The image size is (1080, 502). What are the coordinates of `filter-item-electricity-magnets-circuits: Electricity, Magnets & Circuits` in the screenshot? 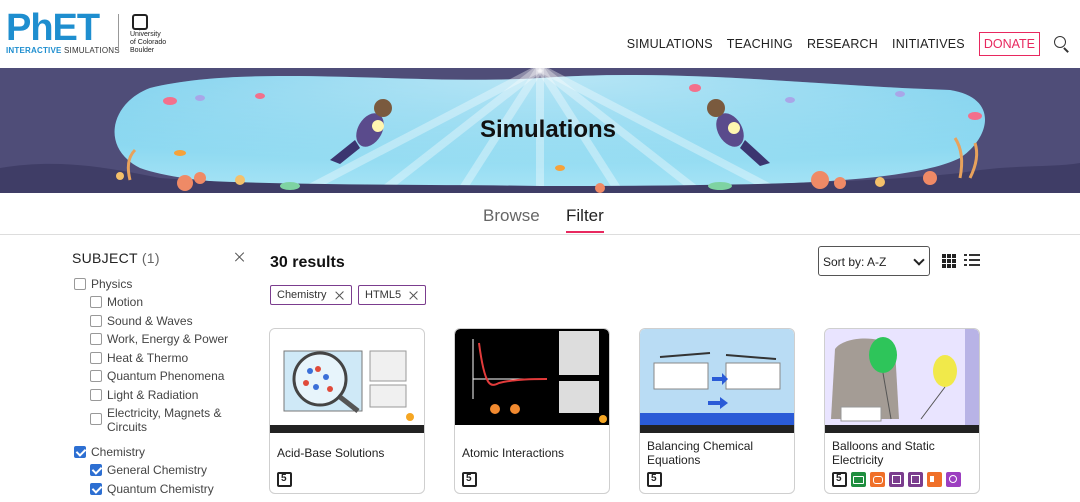 It's located at (172, 420).